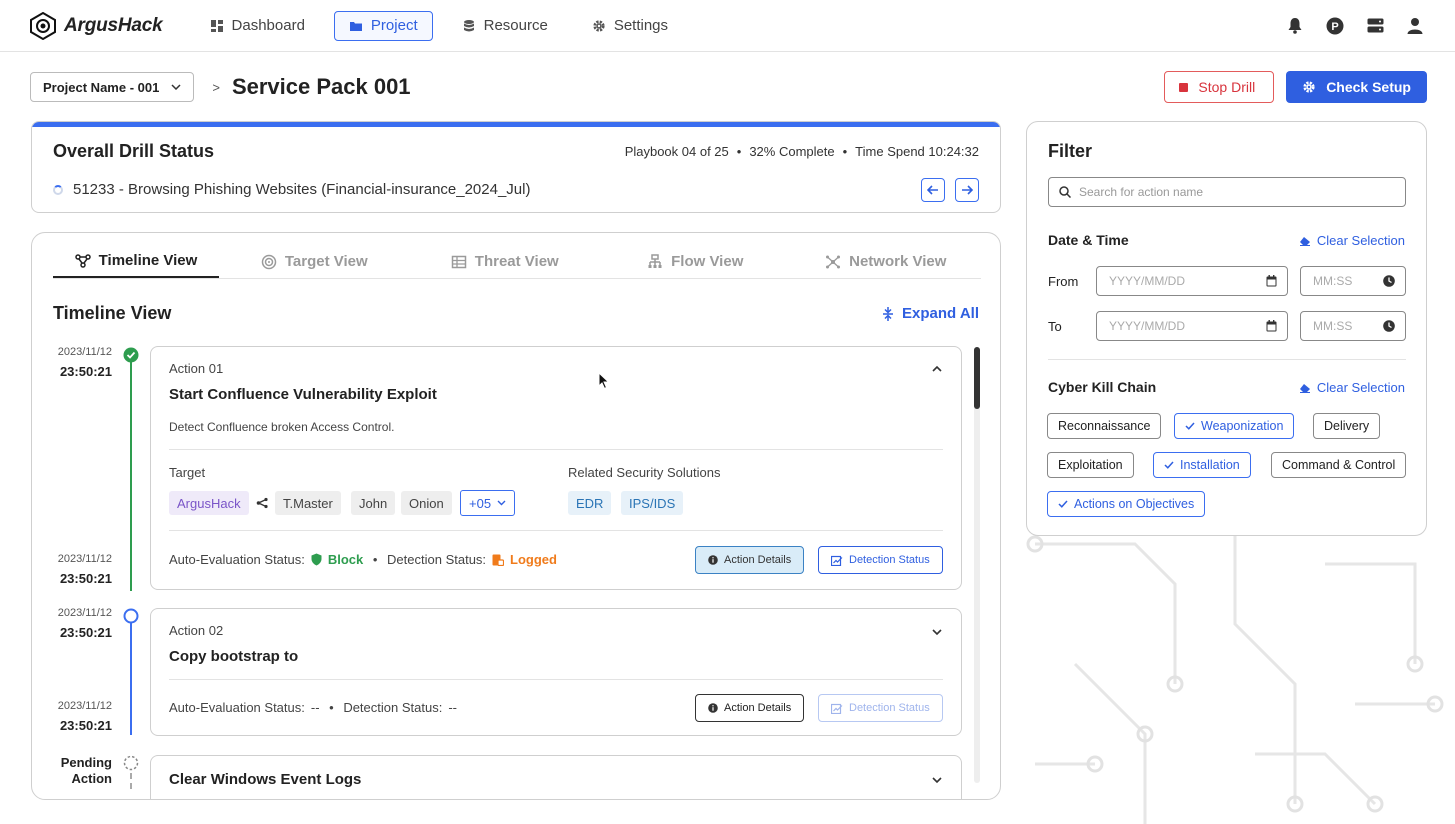  What do you see at coordinates (1055, 326) in the screenshot?
I see `to-label: To` at bounding box center [1055, 326].